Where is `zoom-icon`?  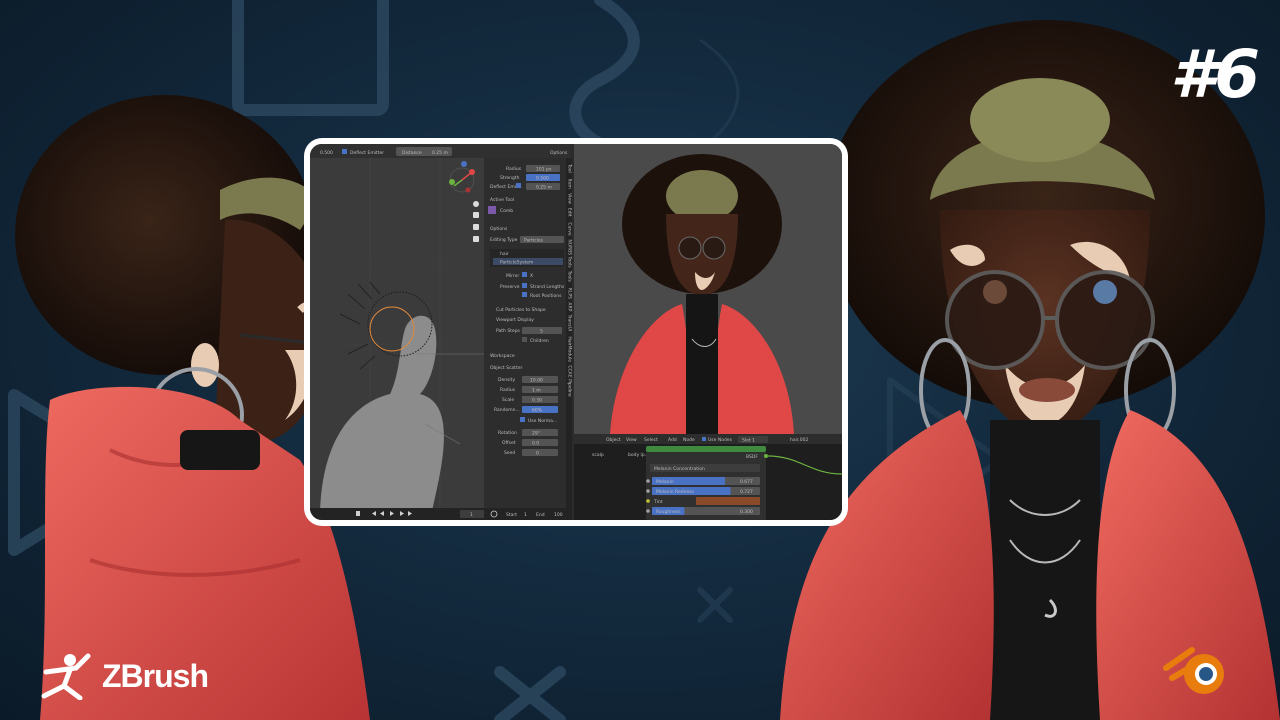 zoom-icon is located at coordinates (476, 204).